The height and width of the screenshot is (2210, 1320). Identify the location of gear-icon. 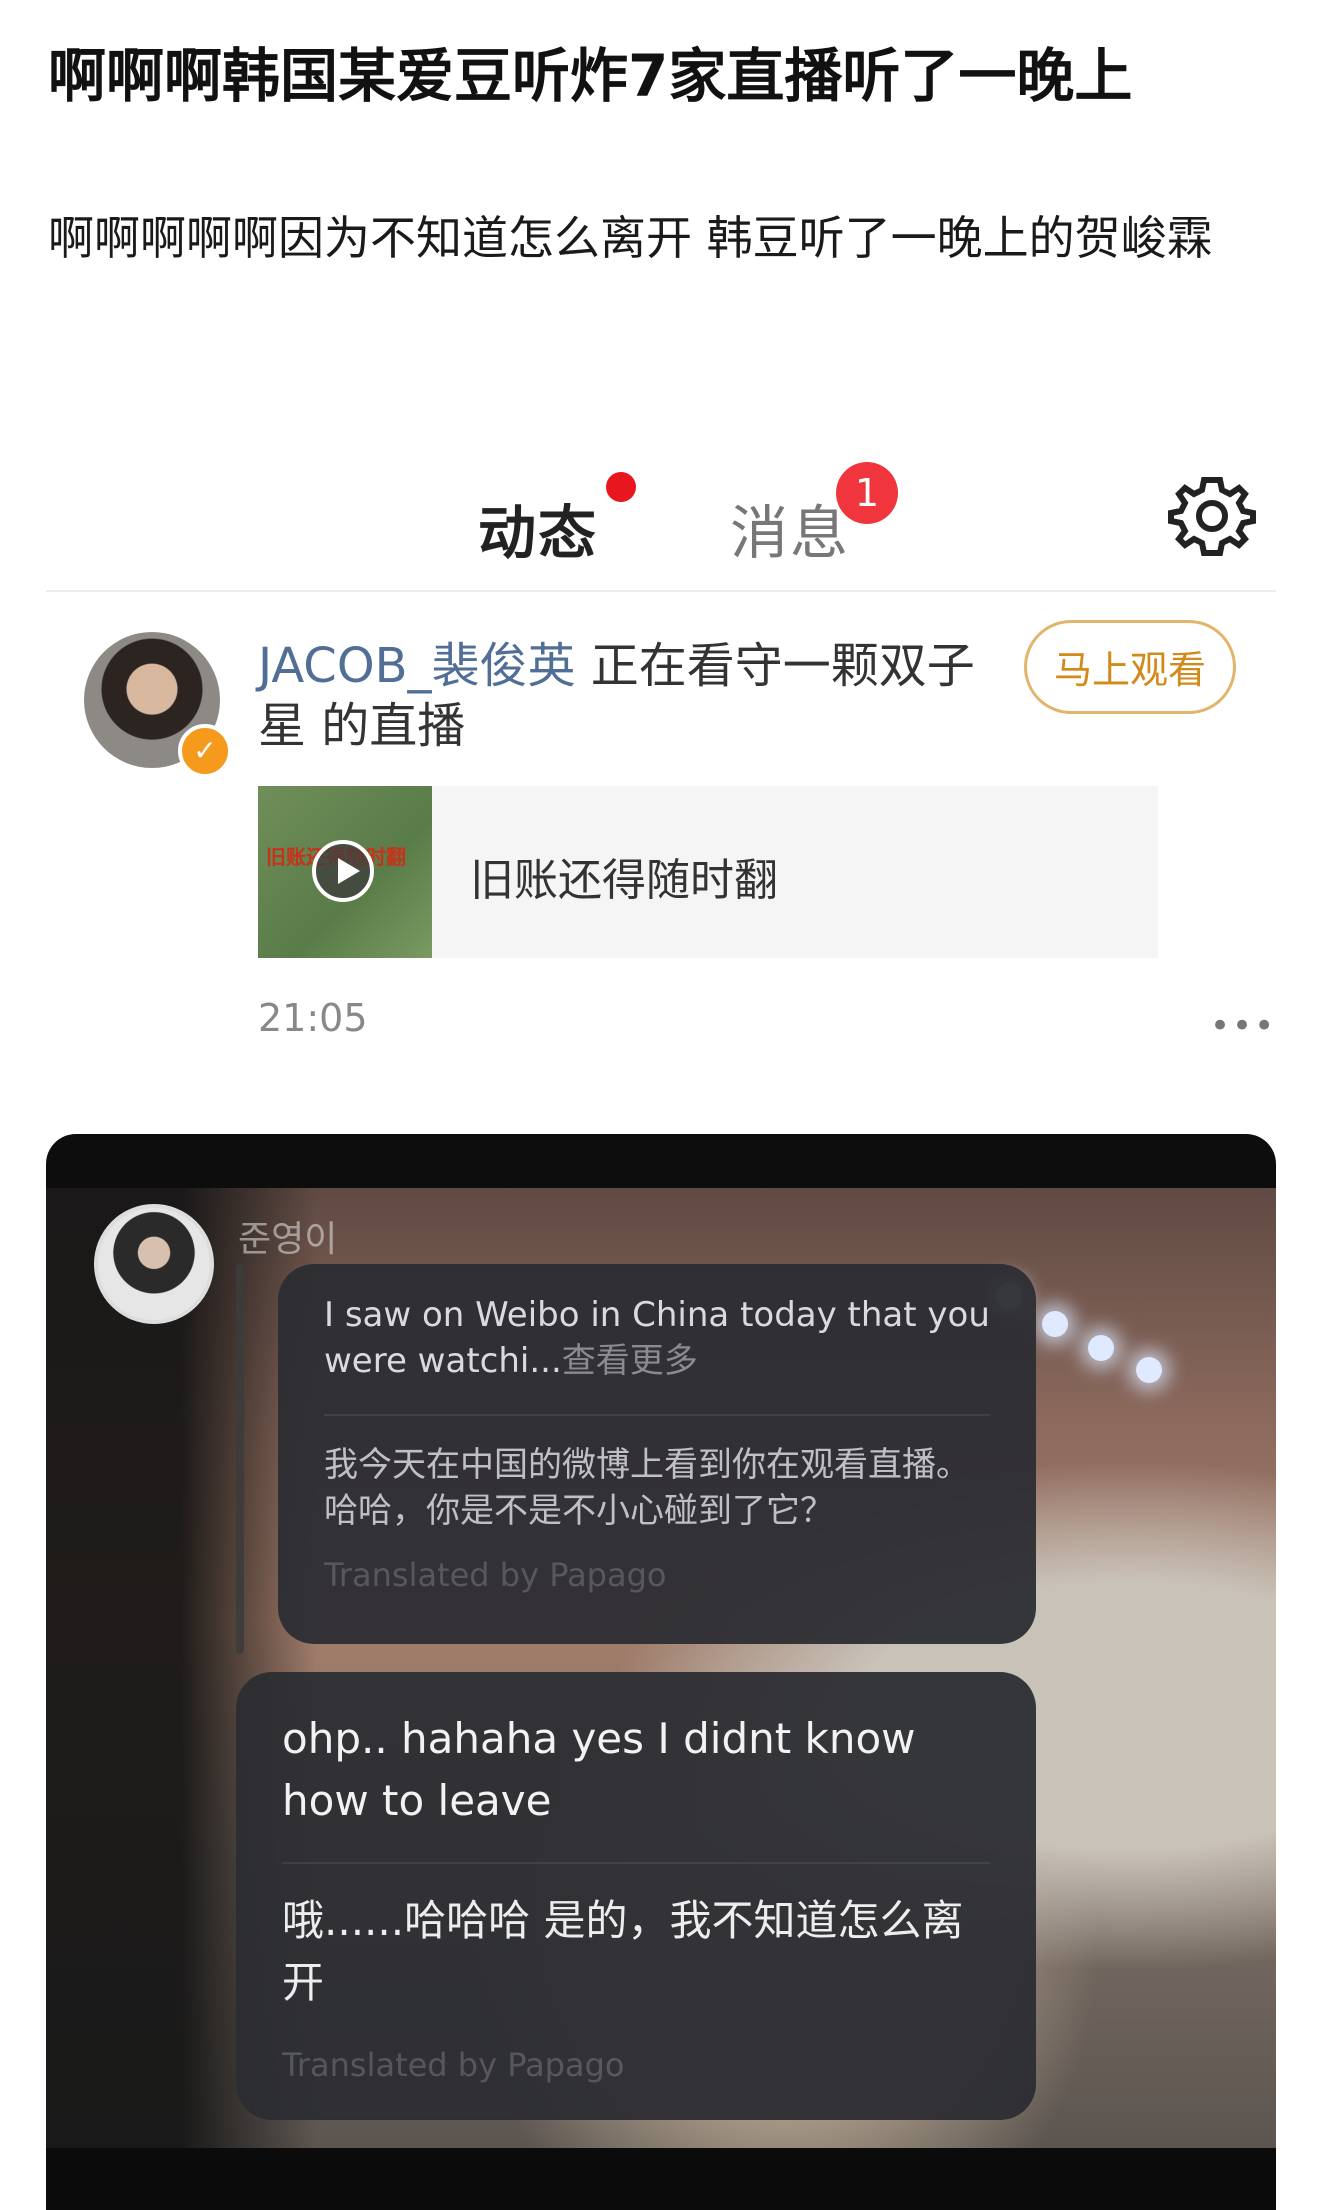
(1212, 516).